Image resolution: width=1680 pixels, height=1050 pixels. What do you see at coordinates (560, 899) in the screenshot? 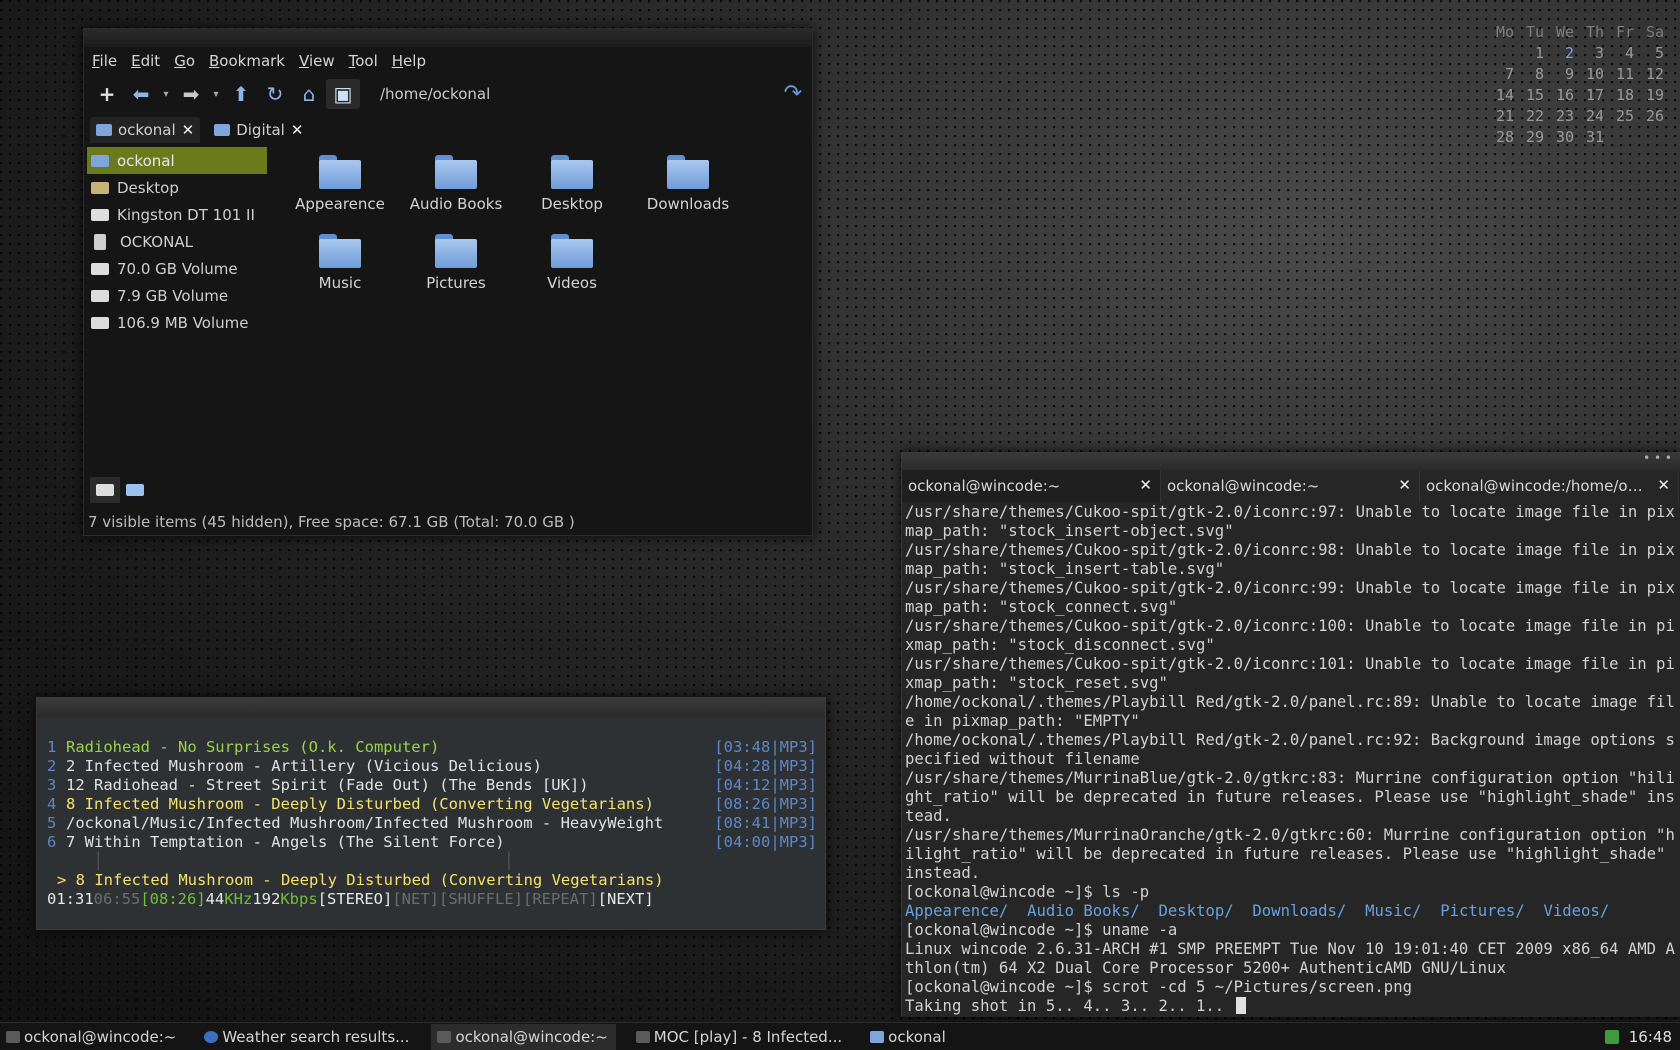
I see `repeat-flag: [REPEAT]` at bounding box center [560, 899].